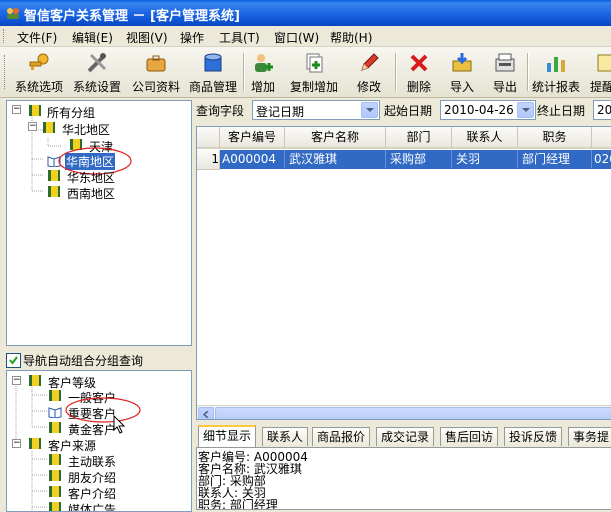 The image size is (611, 512). What do you see at coordinates (305, 13) in the screenshot?
I see `title-bar: 智信客户关系管理 － [客户管理系统]` at bounding box center [305, 13].